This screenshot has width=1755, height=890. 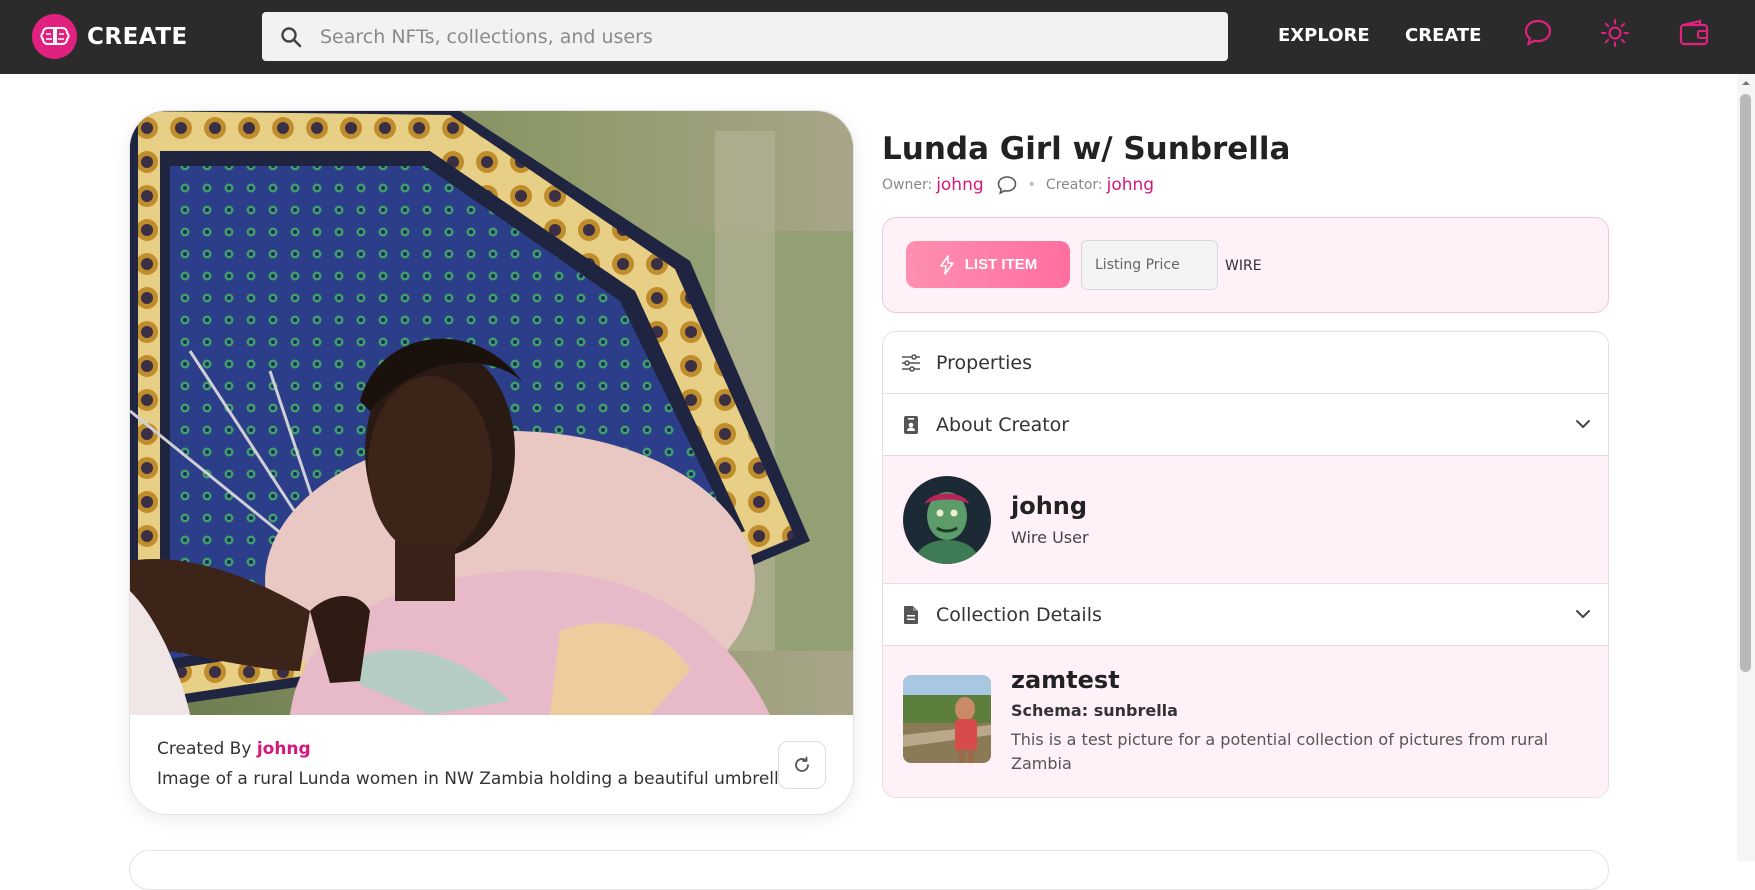 What do you see at coordinates (204, 749) in the screenshot?
I see `created-by-label: Created By` at bounding box center [204, 749].